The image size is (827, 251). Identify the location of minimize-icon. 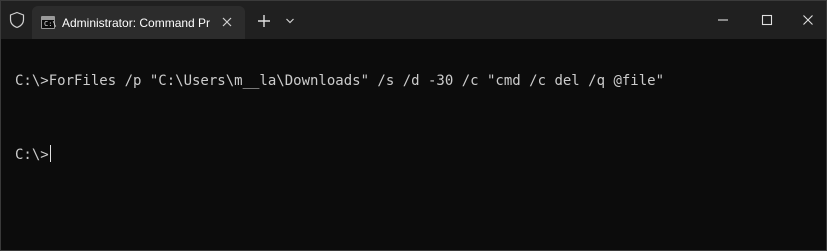
(723, 20).